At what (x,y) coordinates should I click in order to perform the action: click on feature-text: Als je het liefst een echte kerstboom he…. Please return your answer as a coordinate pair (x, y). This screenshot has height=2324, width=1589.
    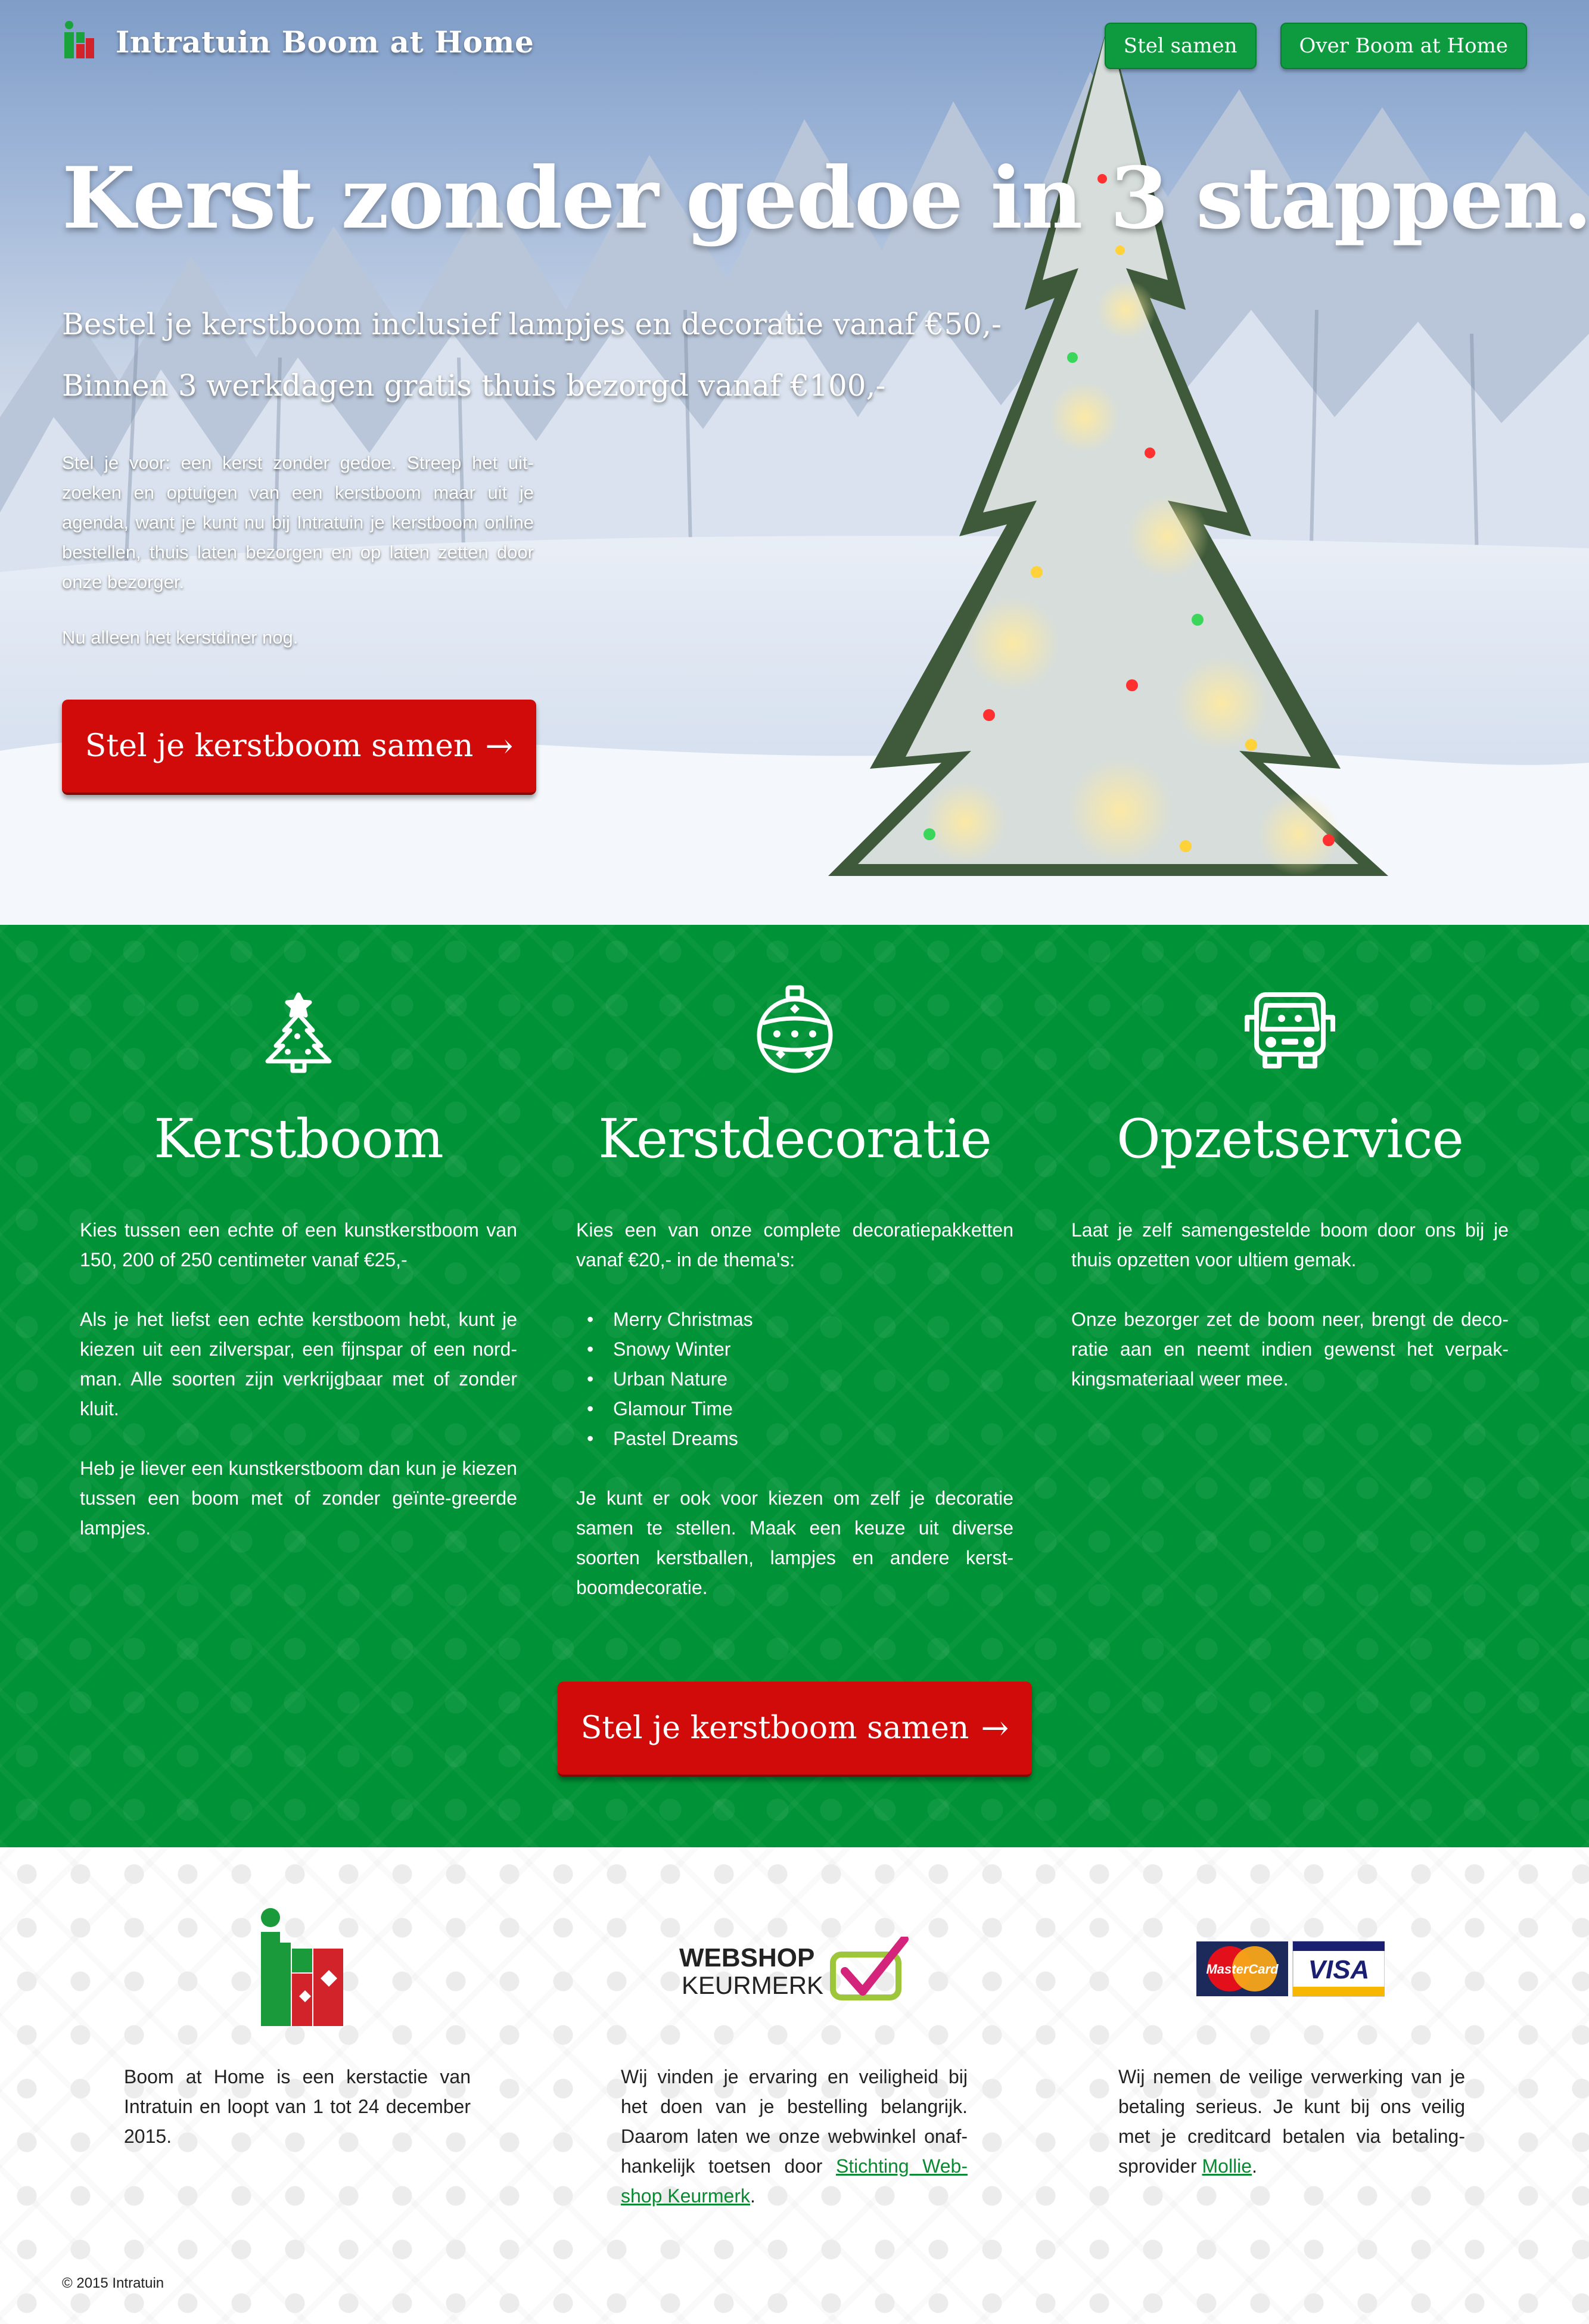
    Looking at the image, I should click on (298, 1364).